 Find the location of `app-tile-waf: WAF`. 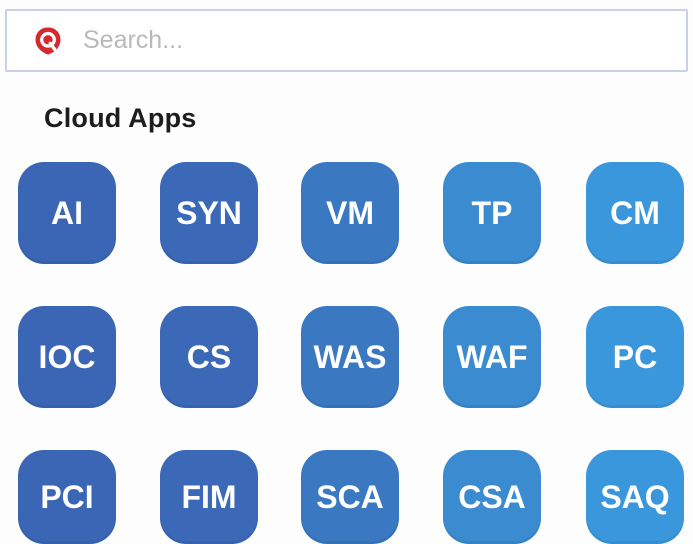

app-tile-waf: WAF is located at coordinates (492, 357).